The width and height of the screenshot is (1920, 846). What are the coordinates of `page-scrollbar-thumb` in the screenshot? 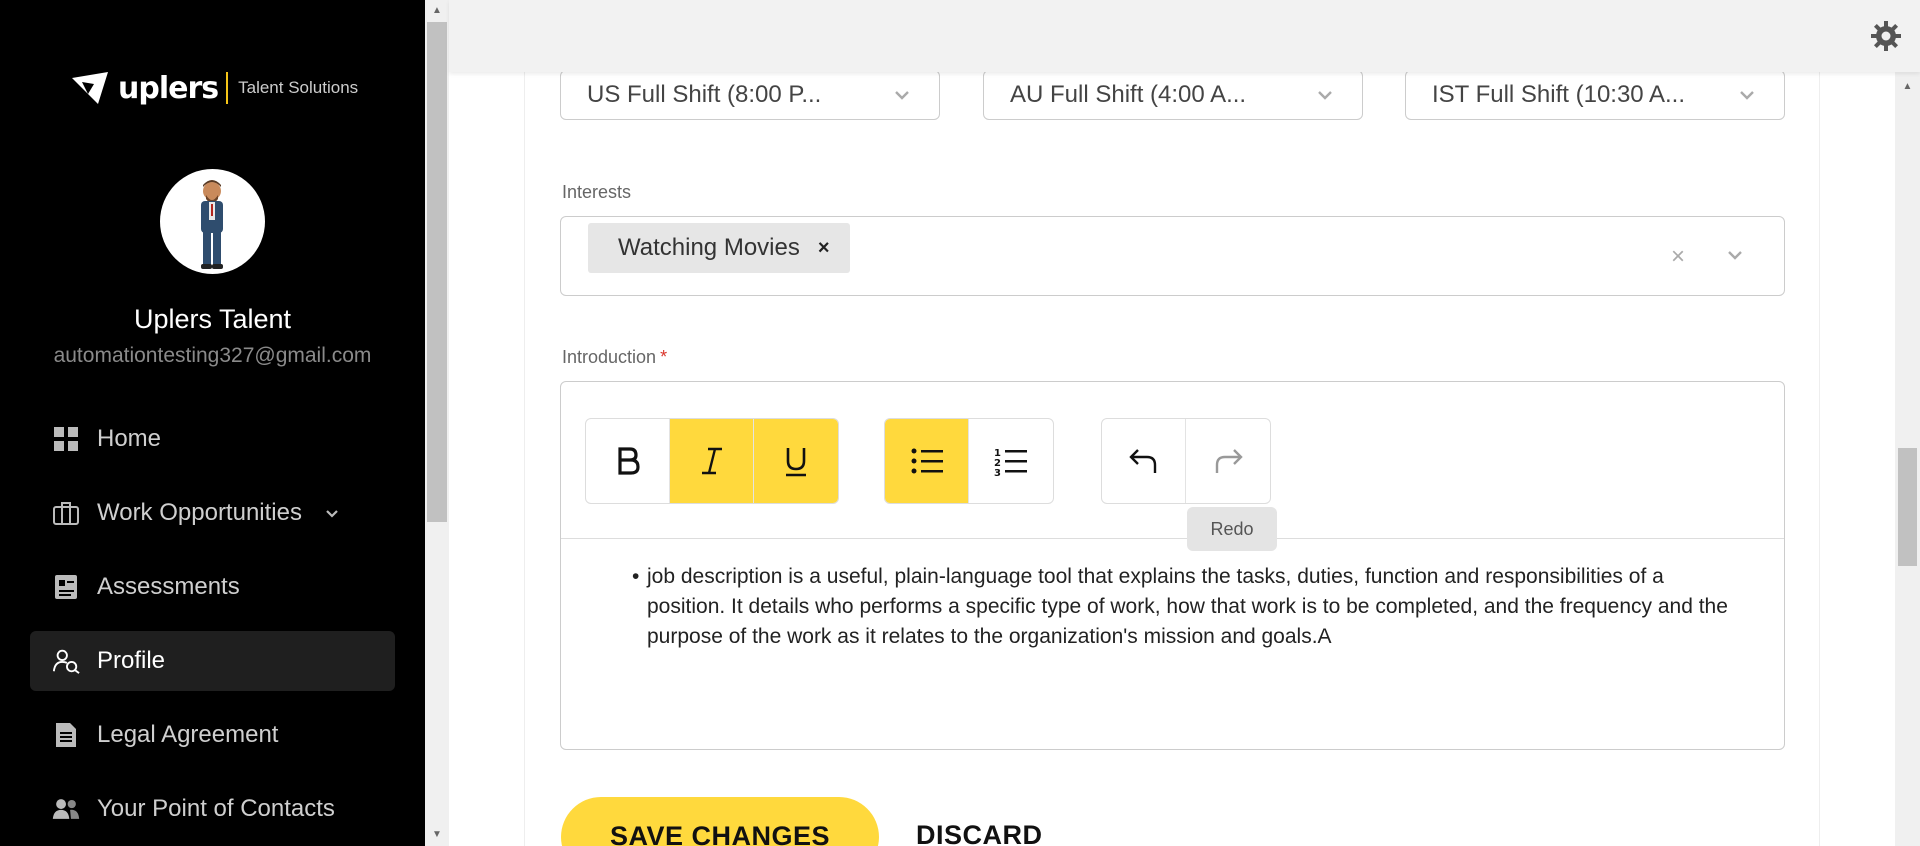 It's located at (1907, 507).